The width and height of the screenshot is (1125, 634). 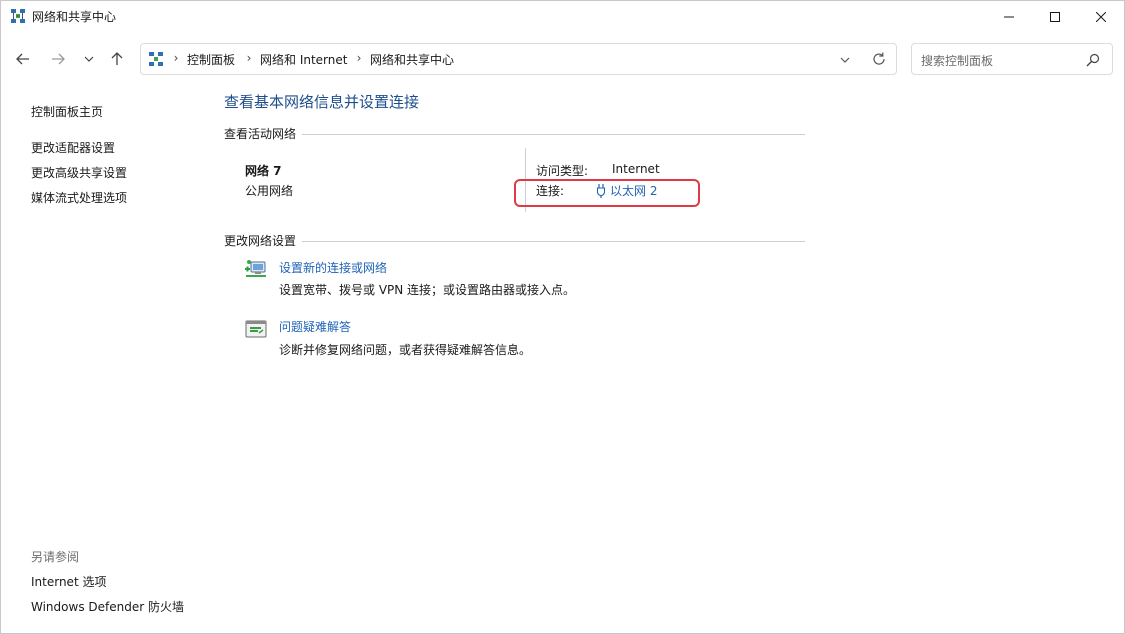 I want to click on troubleshoot-link: 问题疑难解答, so click(x=315, y=326).